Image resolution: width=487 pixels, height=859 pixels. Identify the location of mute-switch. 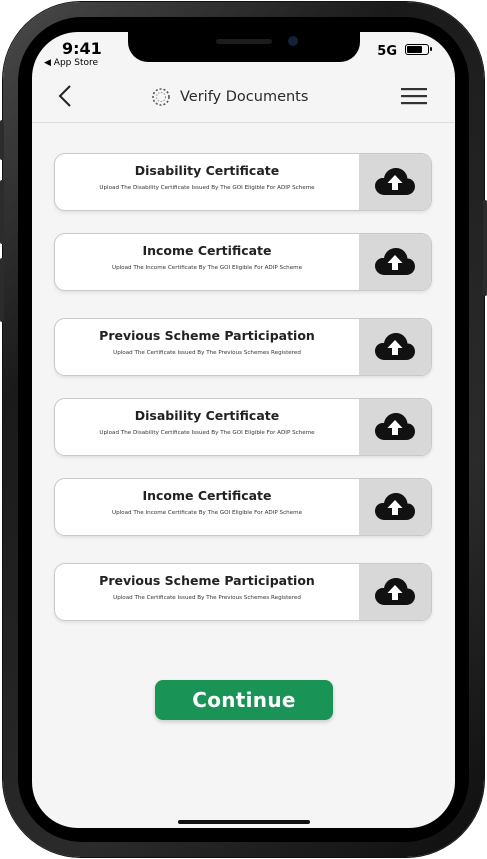
(2, 140).